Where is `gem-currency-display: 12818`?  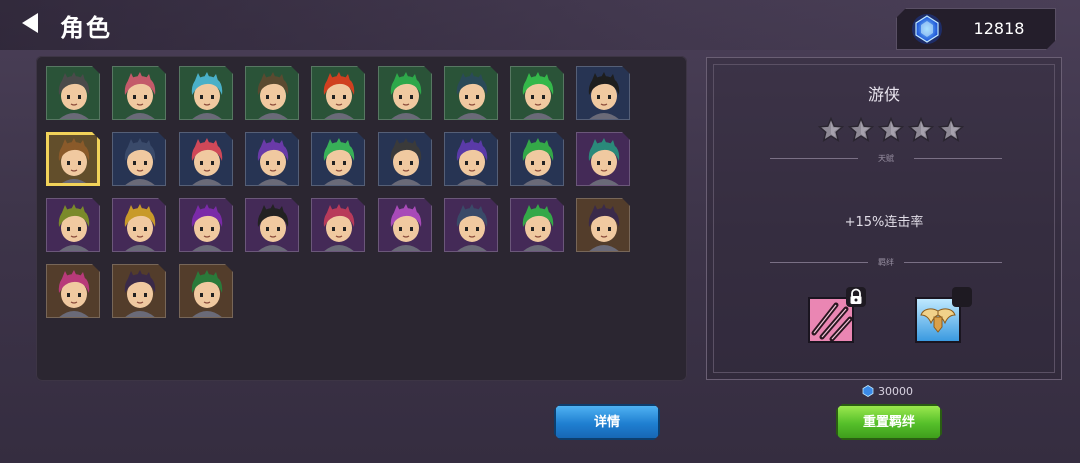
gem-currency-display: 12818 is located at coordinates (976, 29).